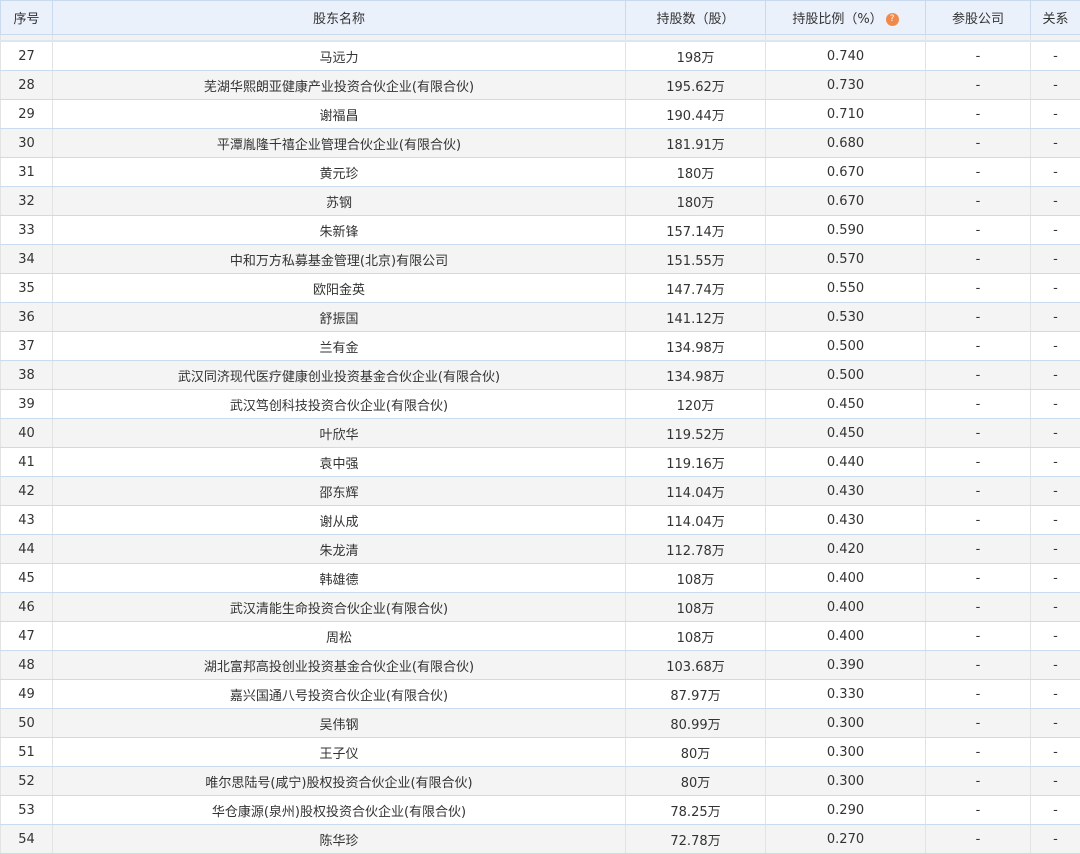 This screenshot has height=854, width=1080. I want to click on table-row: 39武汉笃创科技投资合伙企业(有限合伙)120万0.450--, so click(540, 404).